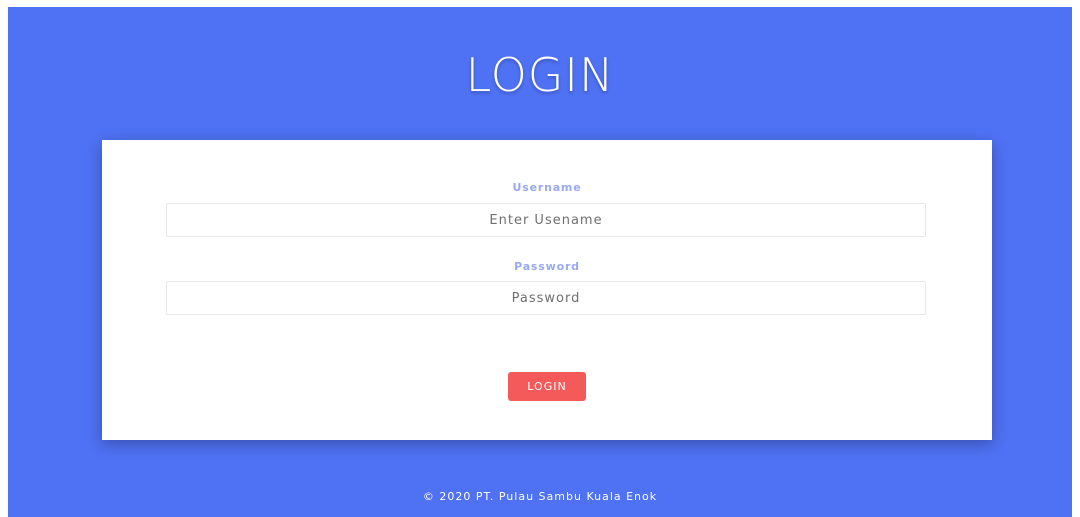 Image resolution: width=1080 pixels, height=517 pixels. Describe the element at coordinates (546, 298) in the screenshot. I see `password-input` at that location.